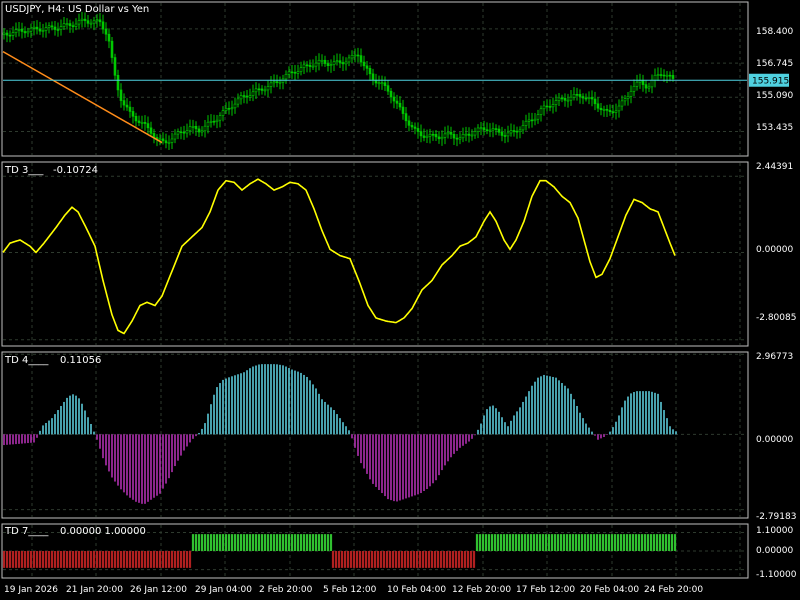  Describe the element at coordinates (26, 360) in the screenshot. I see `td4-label: TD 4____` at that location.